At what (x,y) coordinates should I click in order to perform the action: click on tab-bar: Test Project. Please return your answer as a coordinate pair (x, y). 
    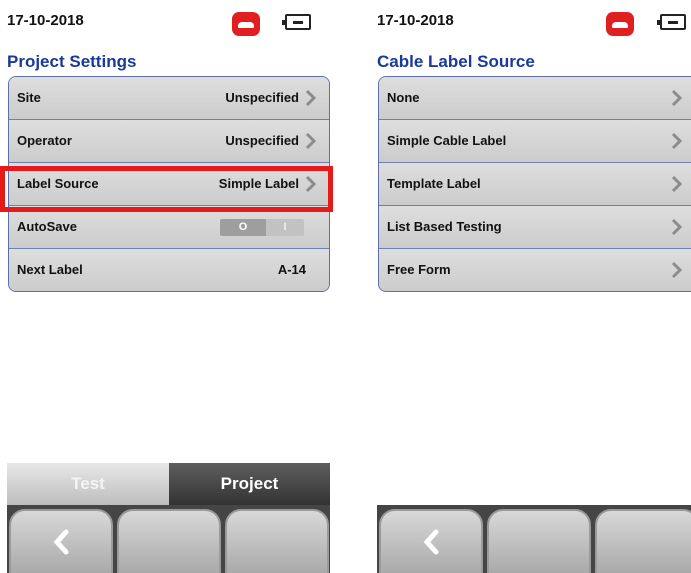
    Looking at the image, I should click on (168, 484).